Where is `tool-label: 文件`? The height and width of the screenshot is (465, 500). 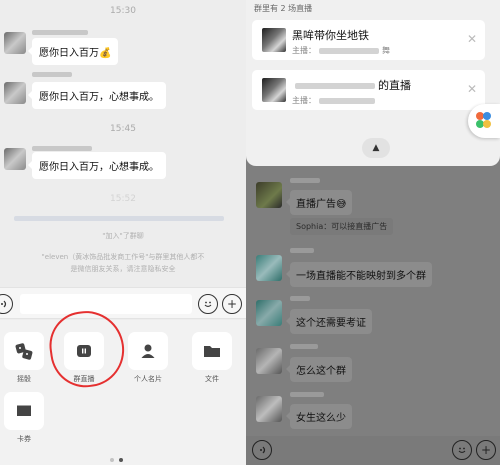 tool-label: 文件 is located at coordinates (212, 379).